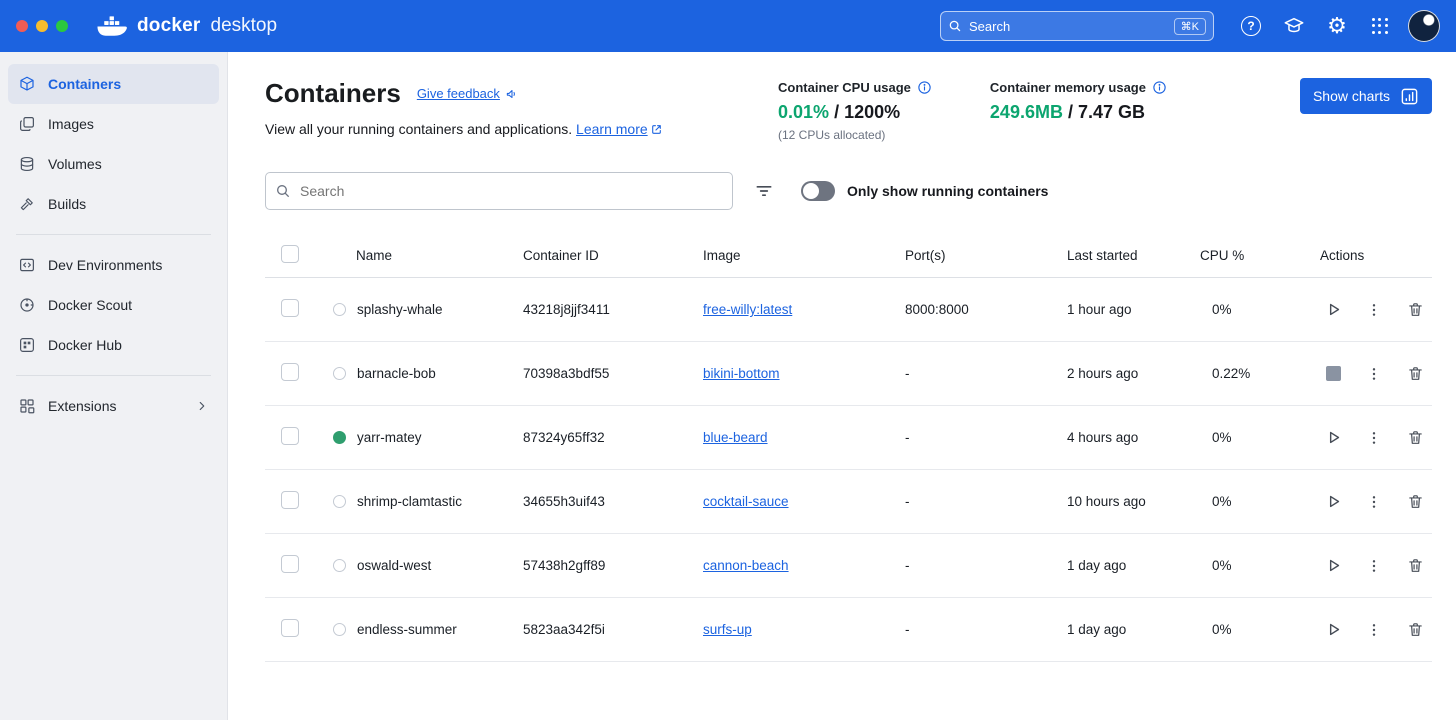 This screenshot has width=1456, height=720. I want to click on cpu-usage-value: 0.01%, so click(804, 112).